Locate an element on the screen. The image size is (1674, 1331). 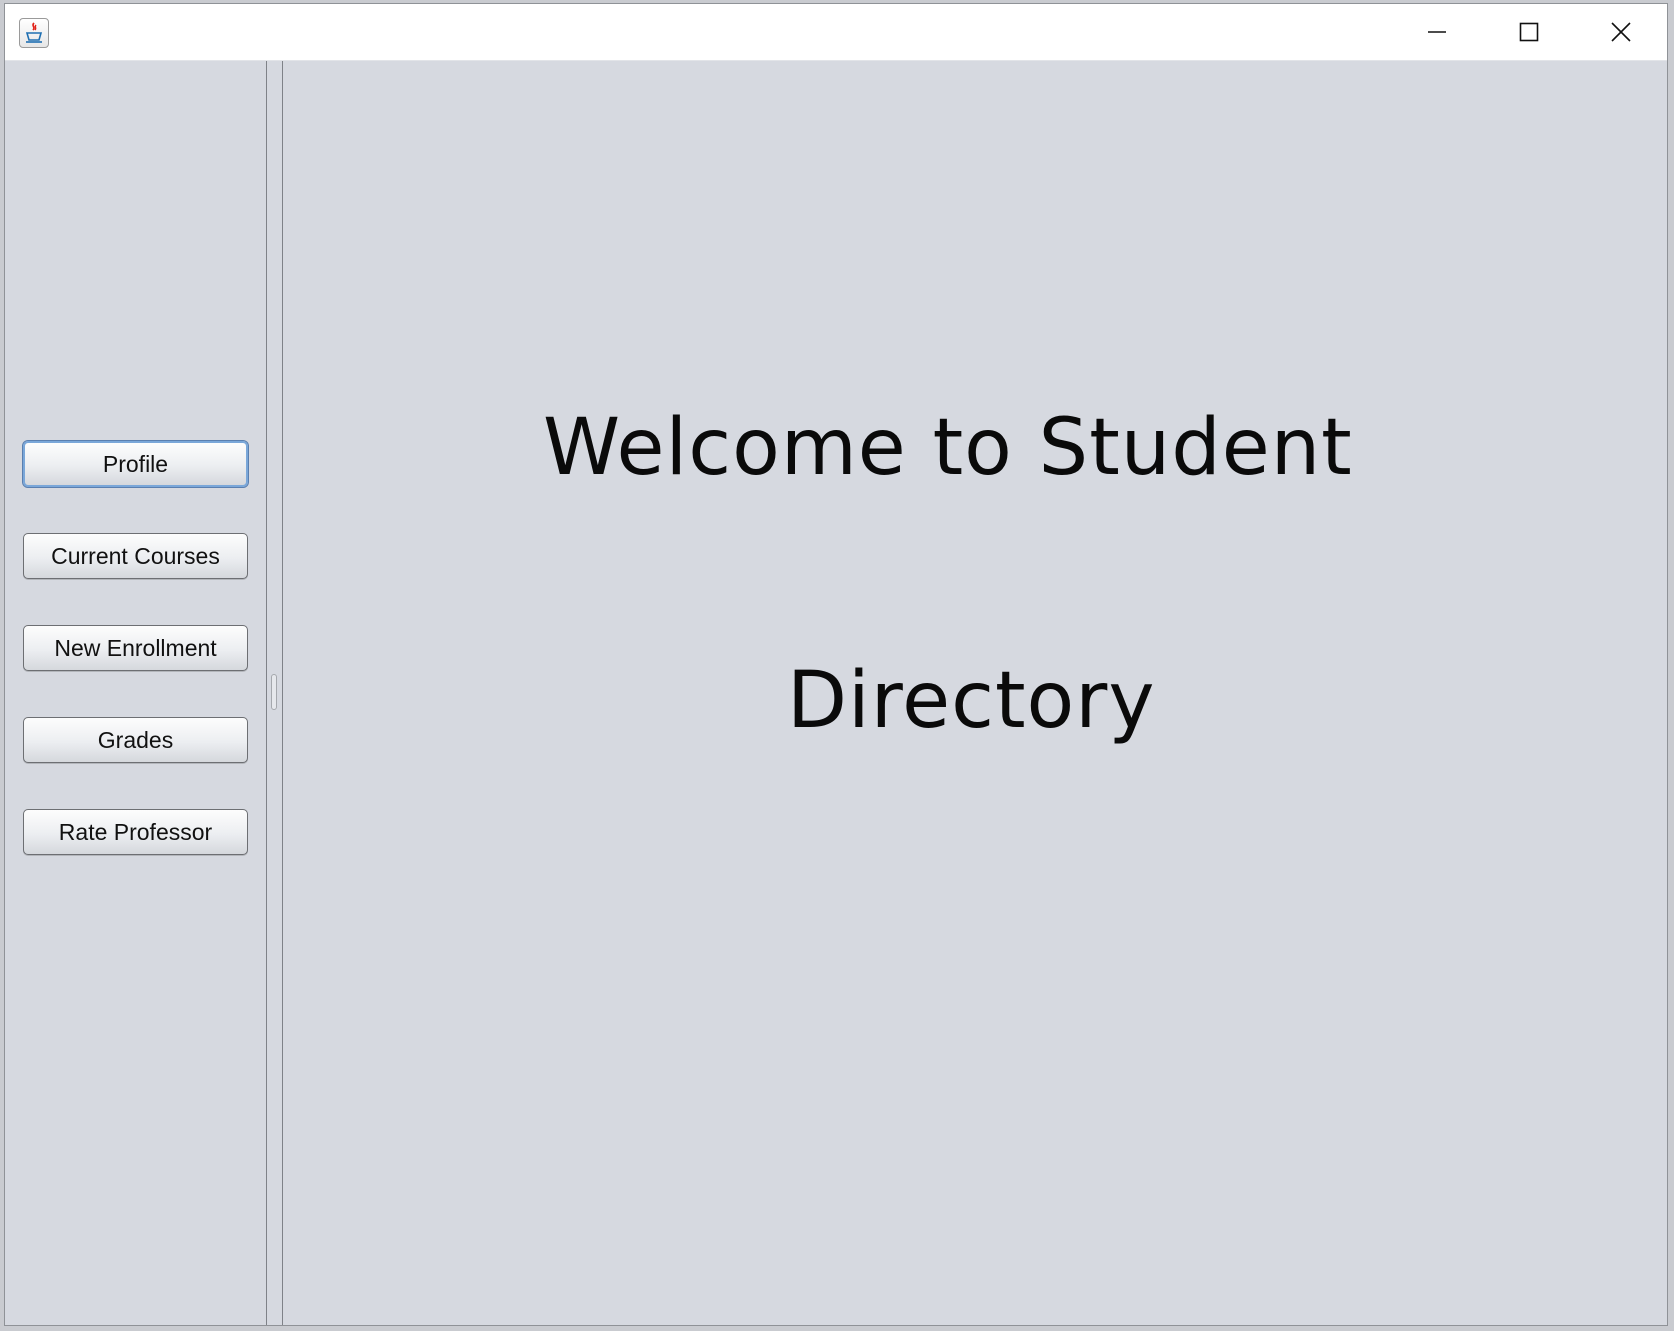
split-pane-divider is located at coordinates (274, 693).